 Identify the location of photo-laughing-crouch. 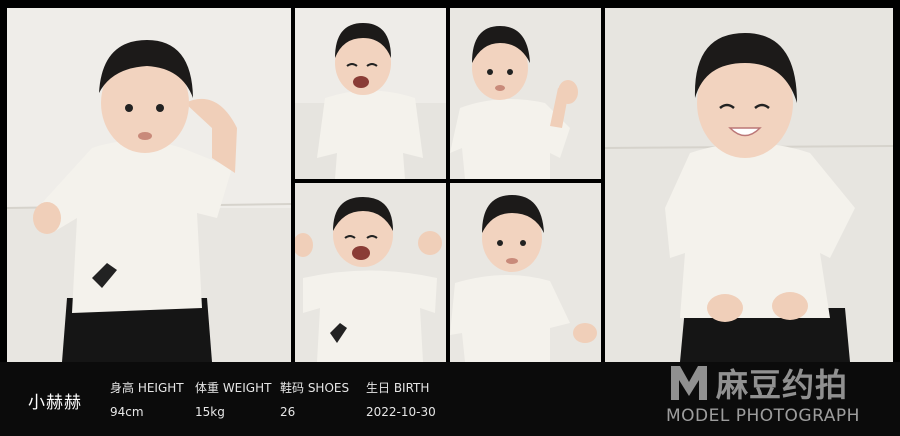
(370, 93).